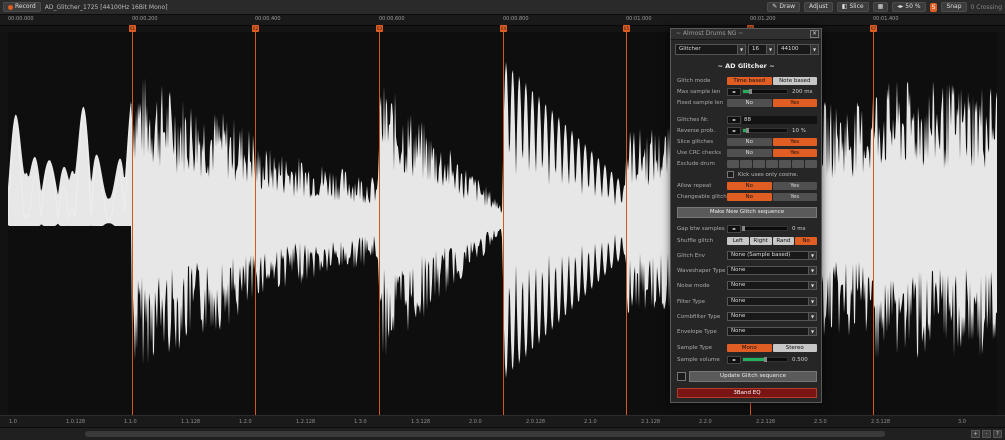 The width and height of the screenshot is (1005, 440). What do you see at coordinates (749, 80) in the screenshot?
I see `time-based-option: Time based` at bounding box center [749, 80].